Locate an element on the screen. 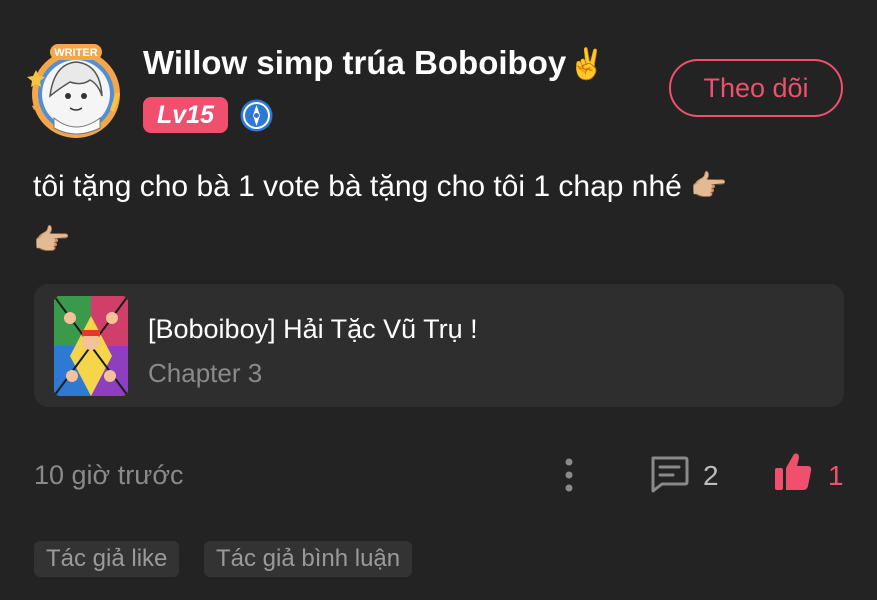  more-options-icon is located at coordinates (569, 475).